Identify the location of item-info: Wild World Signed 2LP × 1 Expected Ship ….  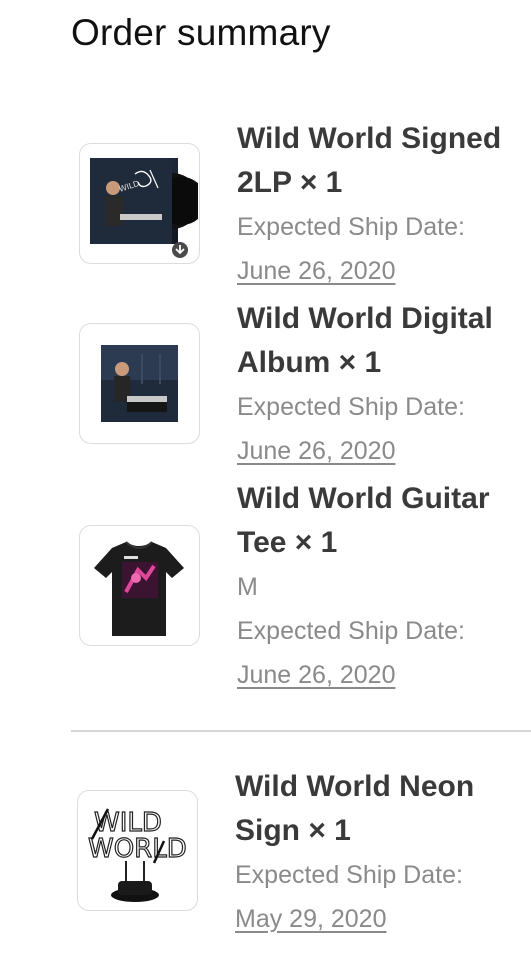
(382, 205).